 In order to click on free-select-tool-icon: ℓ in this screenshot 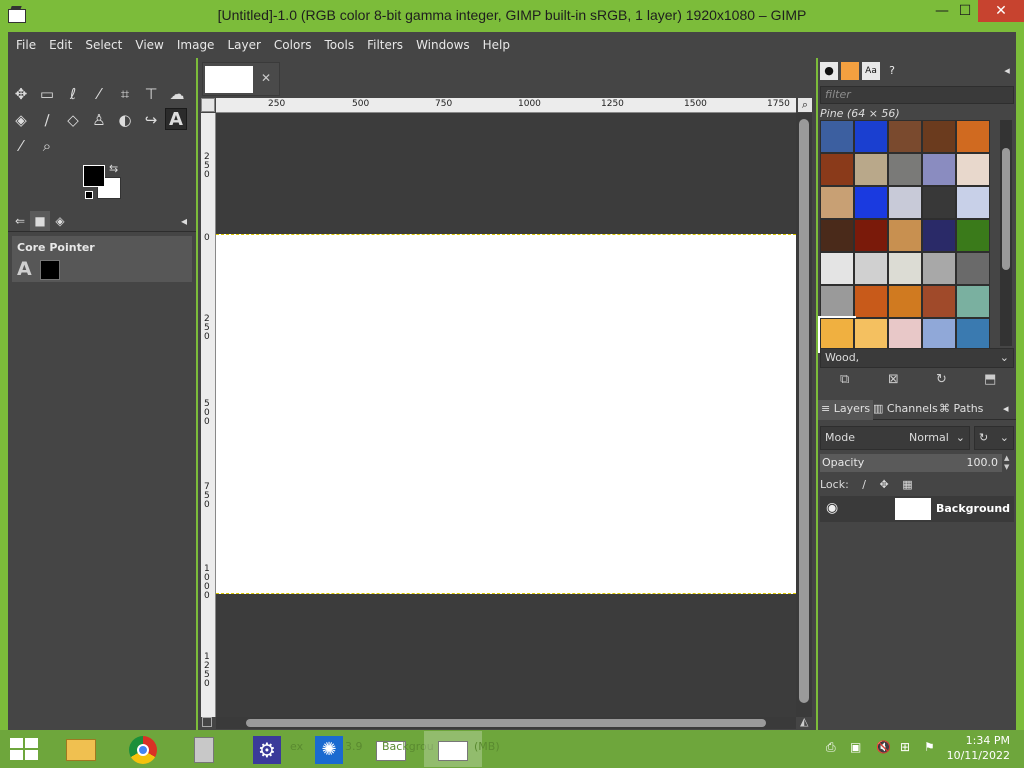, I will do `click(73, 94)`.